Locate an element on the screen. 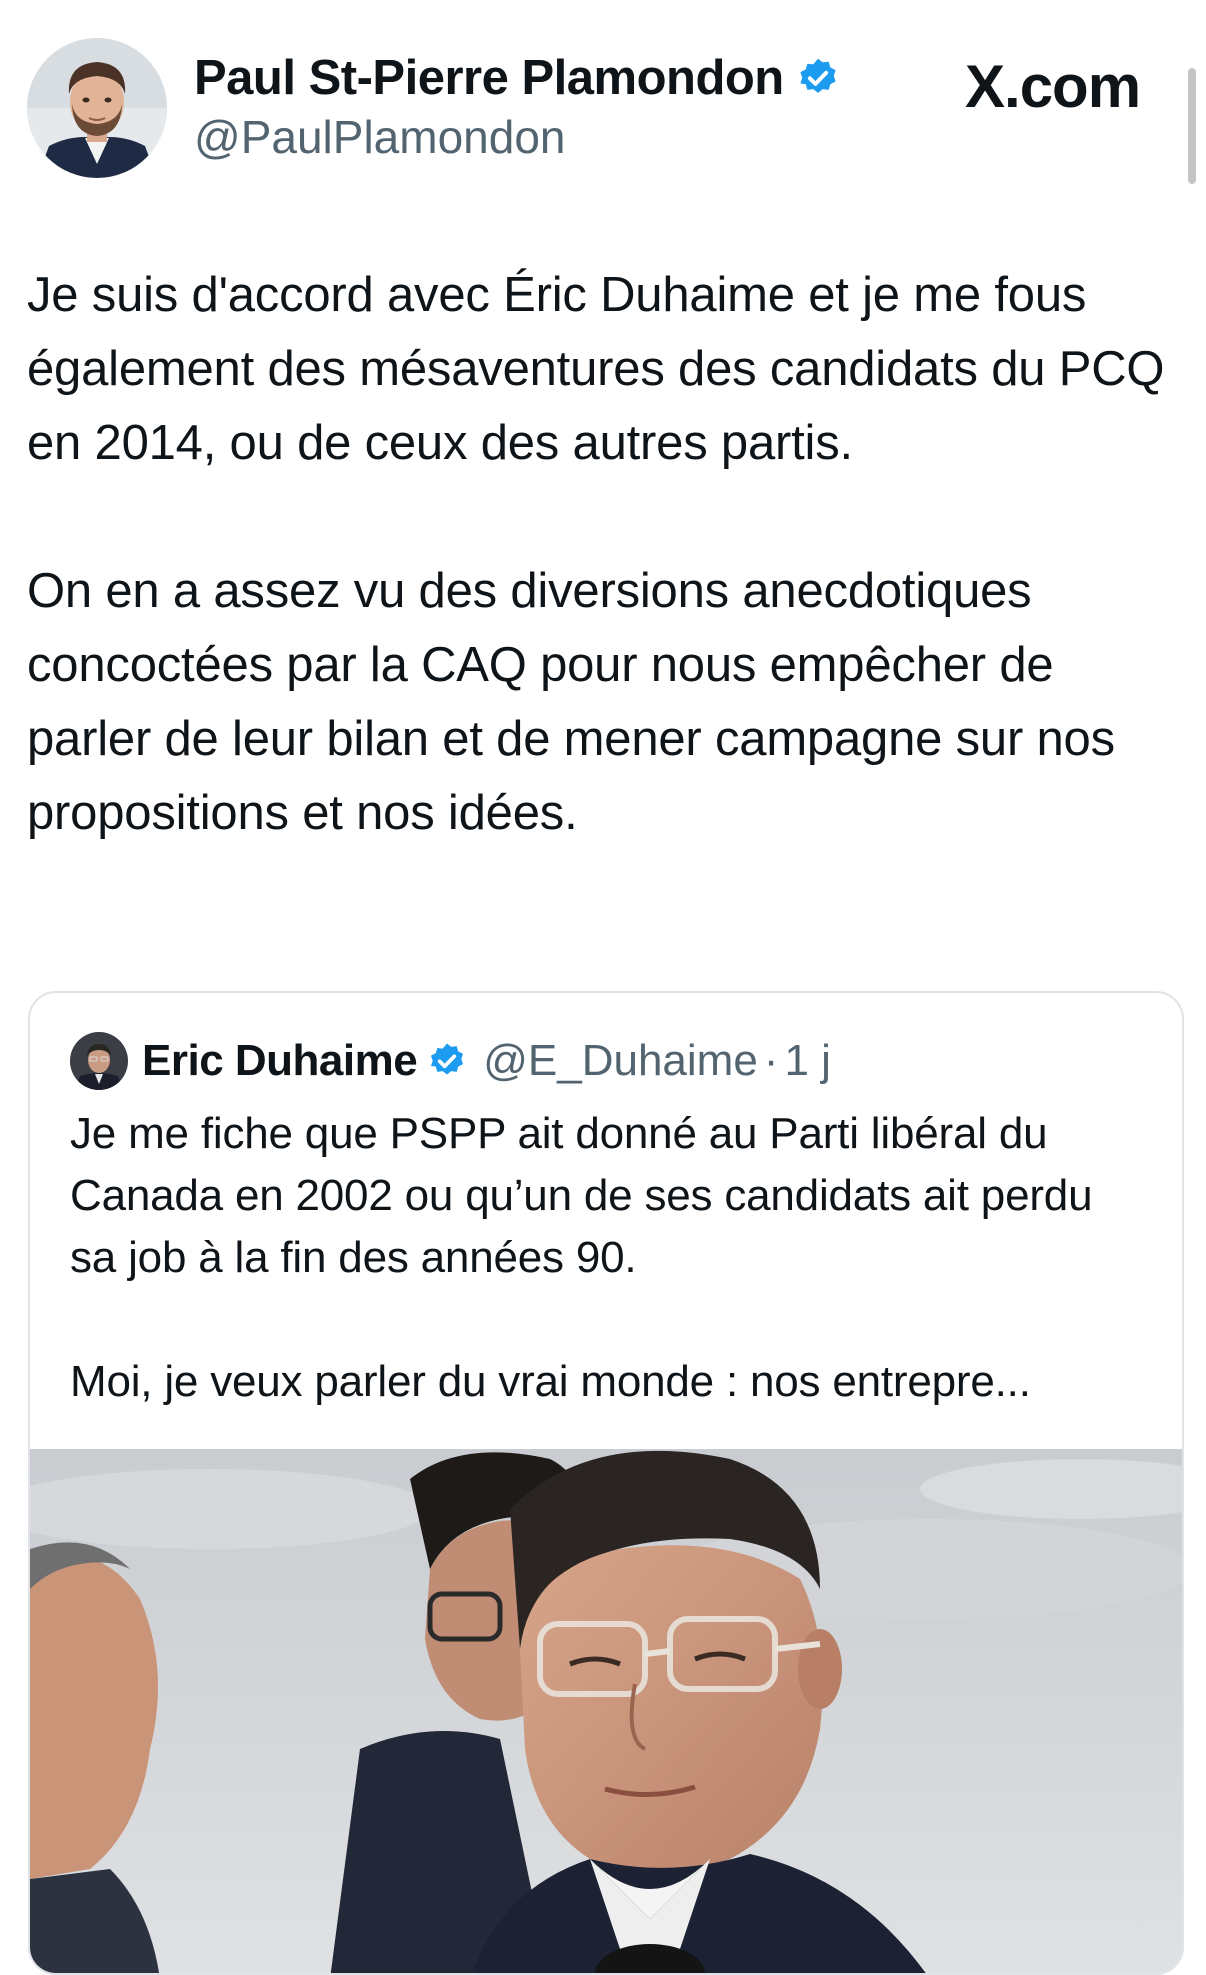  quoted-tweet-header: Eric Duhaime @E_Duhaime · 1 j is located at coordinates (450, 1061).